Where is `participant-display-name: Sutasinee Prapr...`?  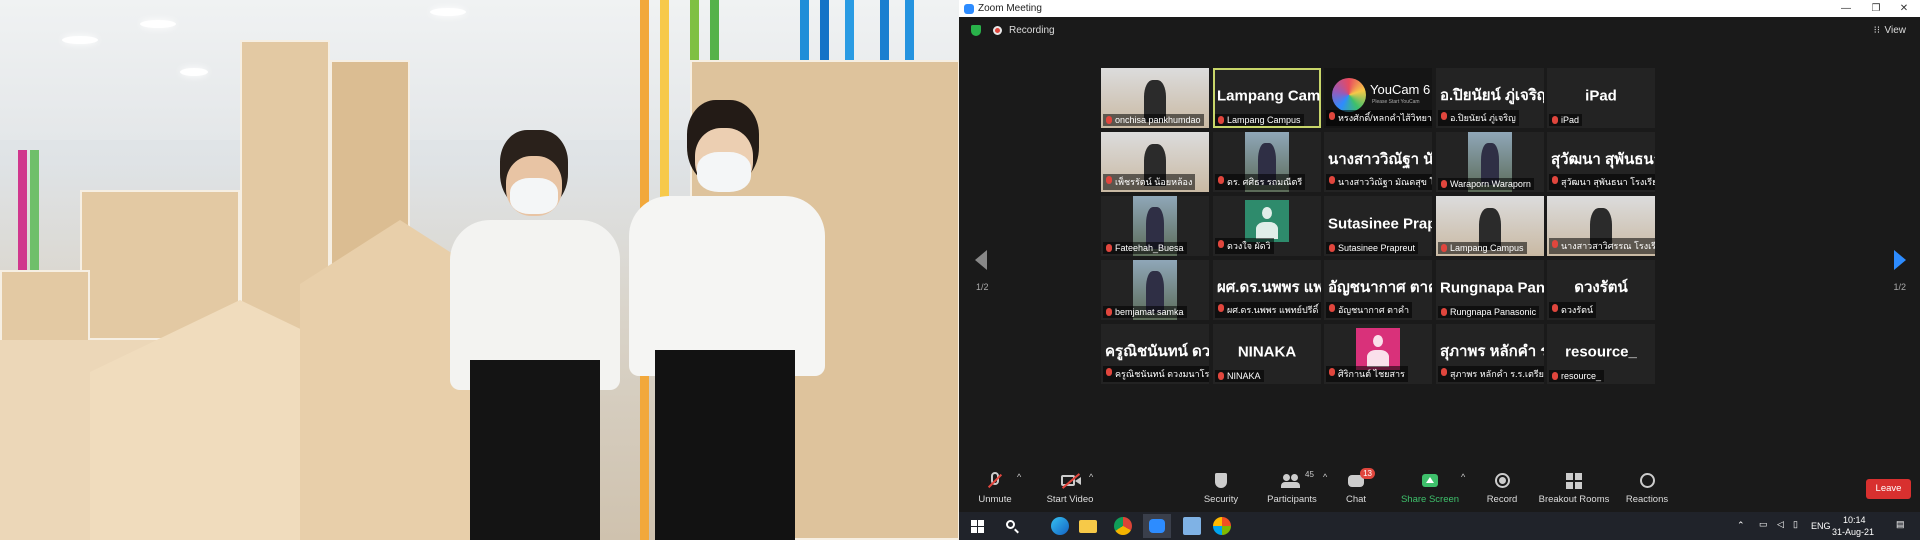
participant-display-name: Sutasinee Prapr... is located at coordinates (1380, 224).